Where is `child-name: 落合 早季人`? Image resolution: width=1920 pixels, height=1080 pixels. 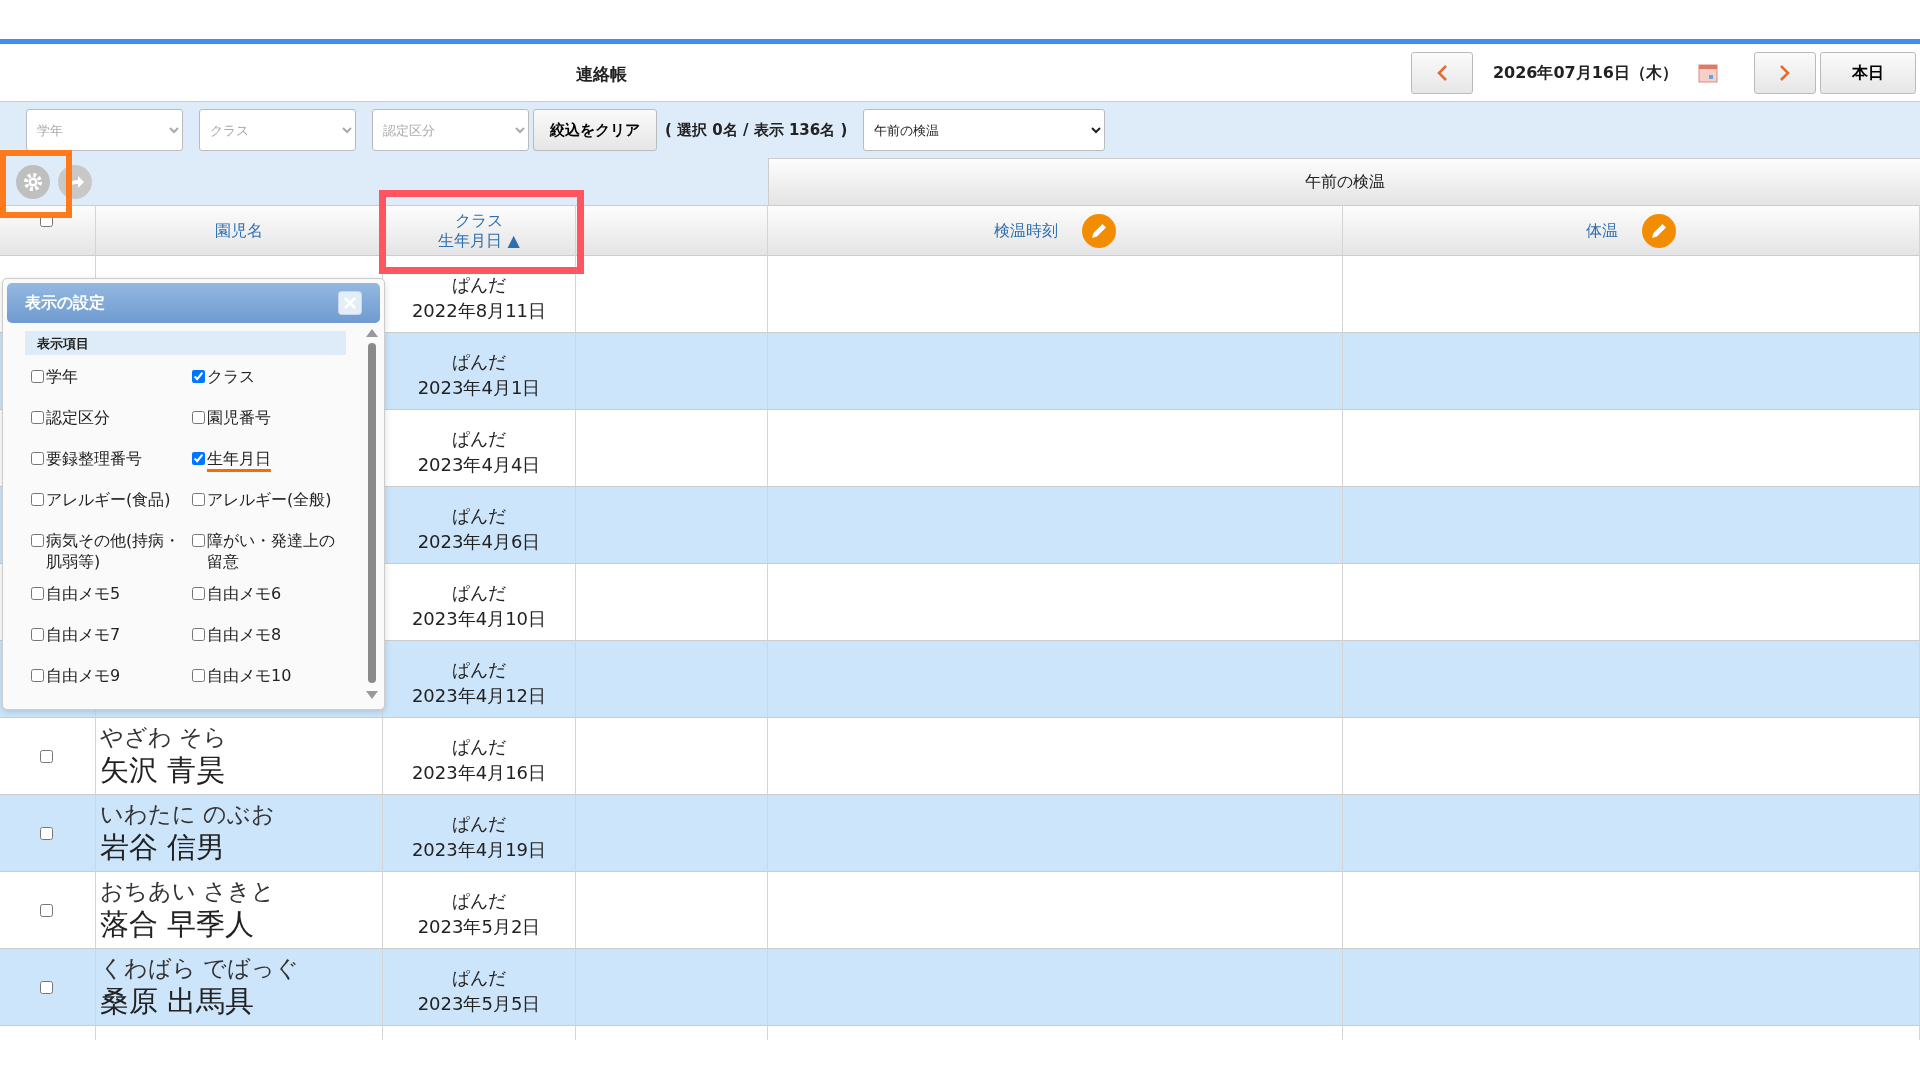
child-name: 落合 早季人 is located at coordinates (178, 924).